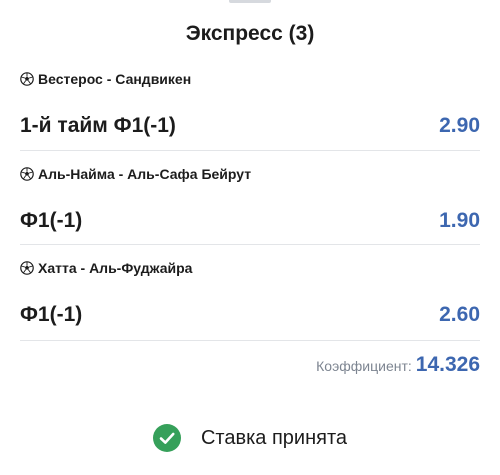 The width and height of the screenshot is (500, 475). What do you see at coordinates (459, 314) in the screenshot?
I see `bet-odds: 2.60` at bounding box center [459, 314].